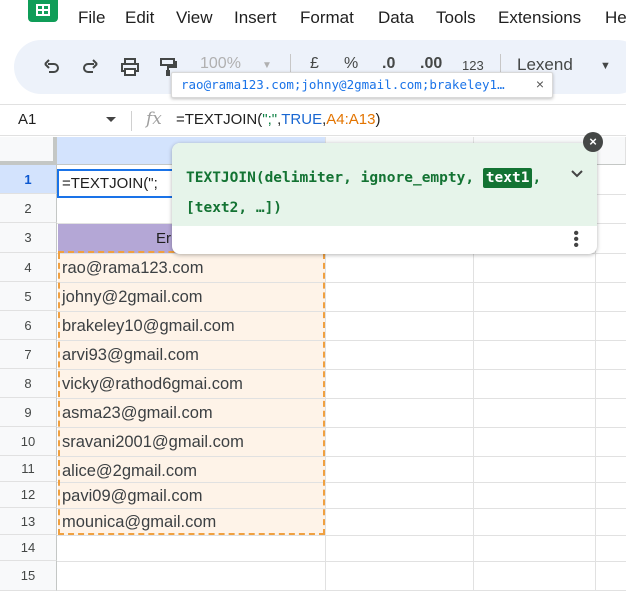 This screenshot has height=591, width=626. Describe the element at coordinates (110, 183) in the screenshot. I see `active-cell-text: =TEXTJOIN(";` at that location.